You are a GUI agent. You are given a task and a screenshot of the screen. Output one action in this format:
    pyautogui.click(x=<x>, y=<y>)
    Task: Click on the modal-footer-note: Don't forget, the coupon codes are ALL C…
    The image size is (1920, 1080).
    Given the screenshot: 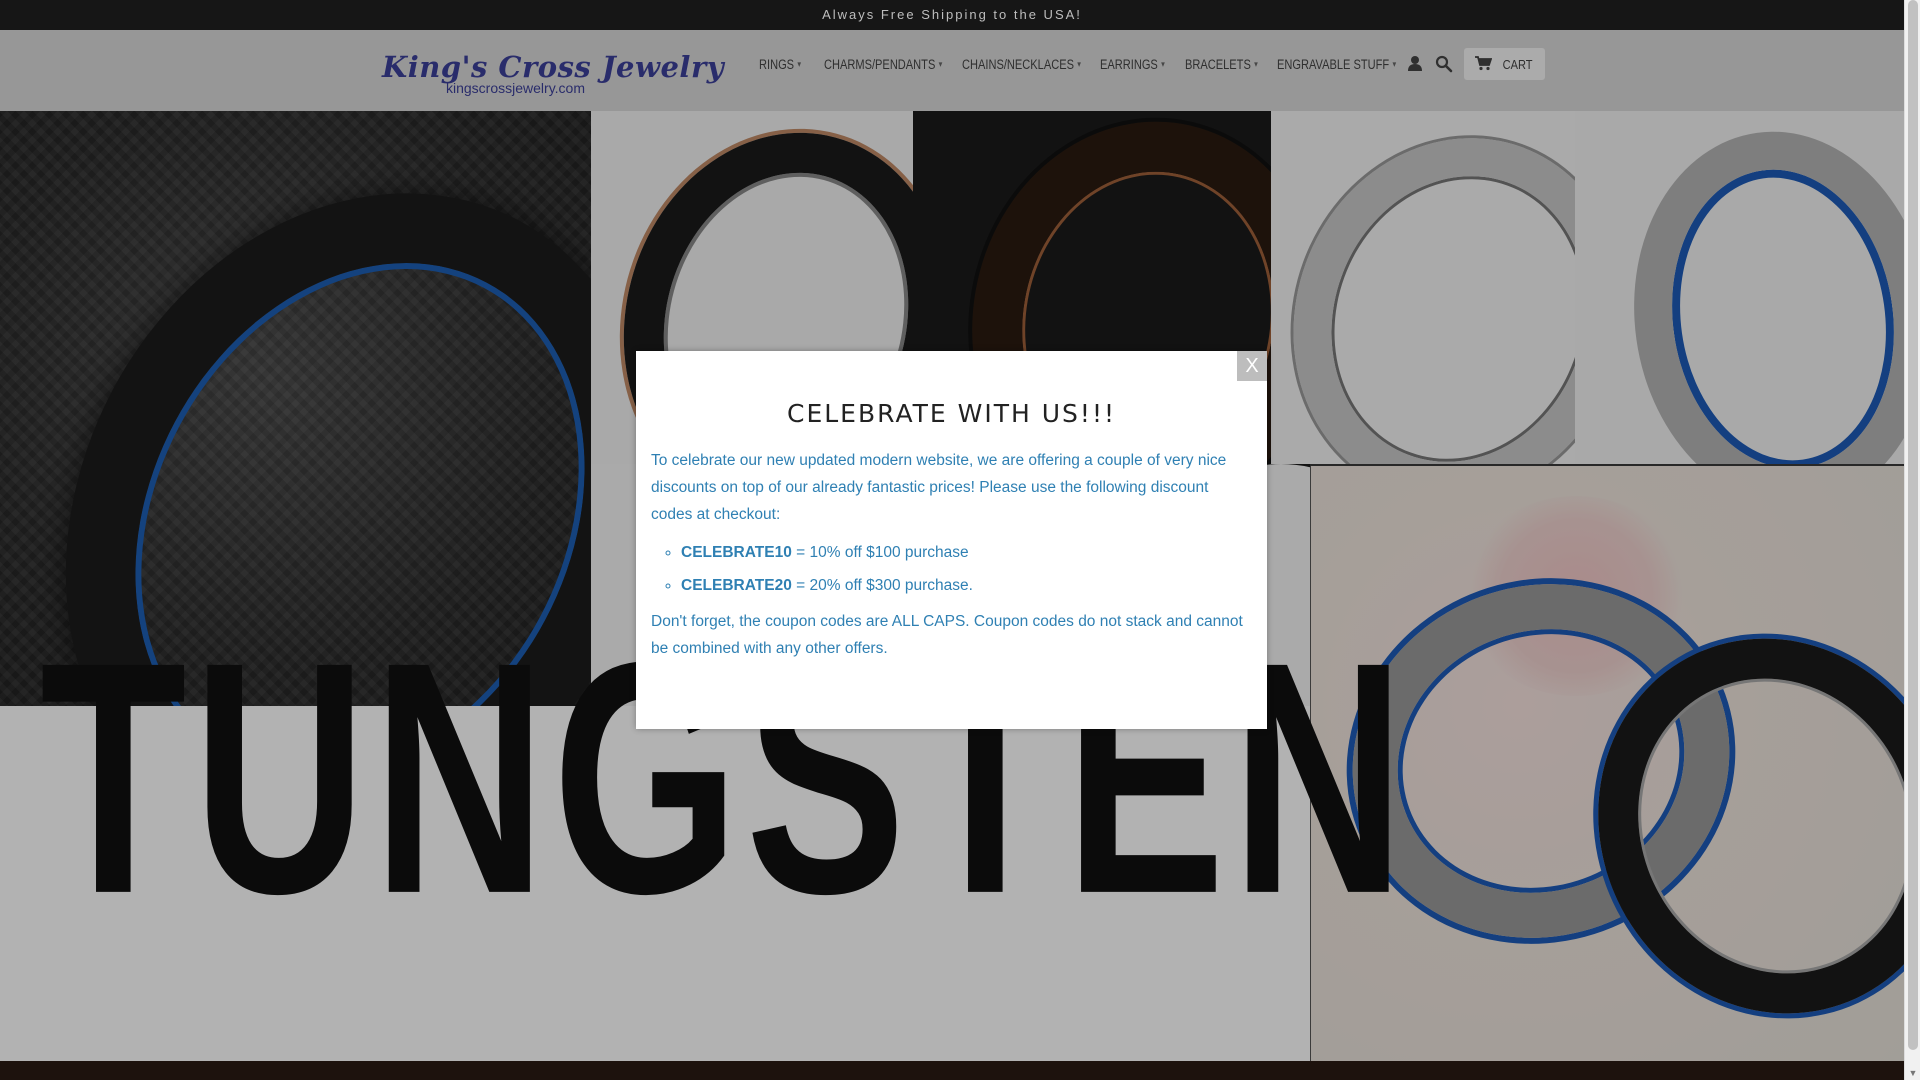 What is the action you would take?
    pyautogui.click(x=947, y=635)
    